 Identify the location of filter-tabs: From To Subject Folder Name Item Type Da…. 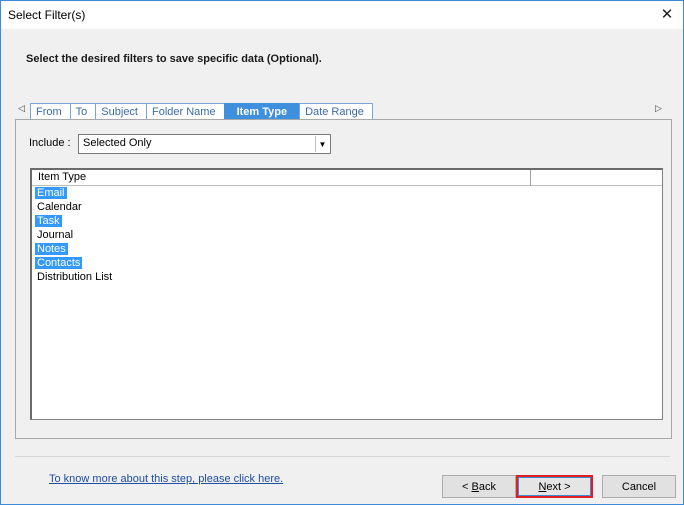
(201, 111).